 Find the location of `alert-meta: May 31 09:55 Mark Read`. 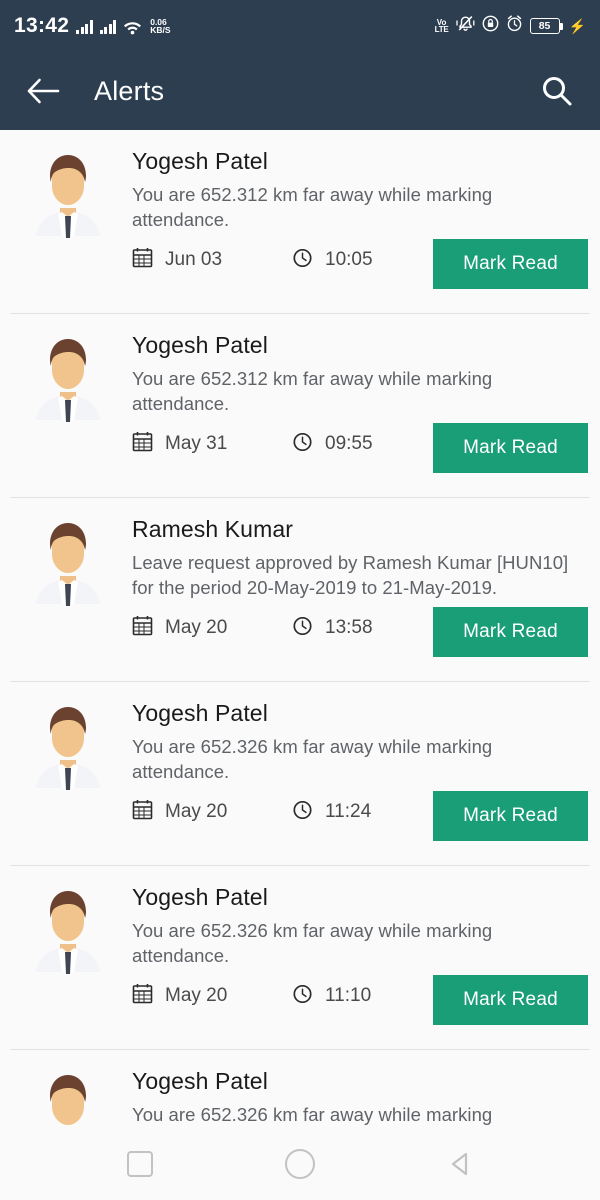

alert-meta: May 31 09:55 Mark Read is located at coordinates (360, 447).